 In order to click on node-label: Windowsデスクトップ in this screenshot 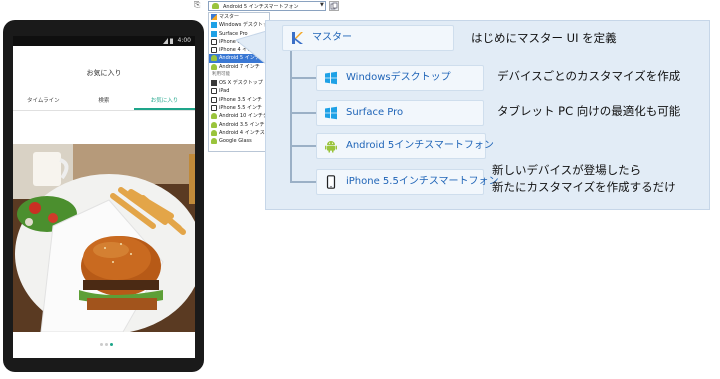, I will do `click(398, 77)`.